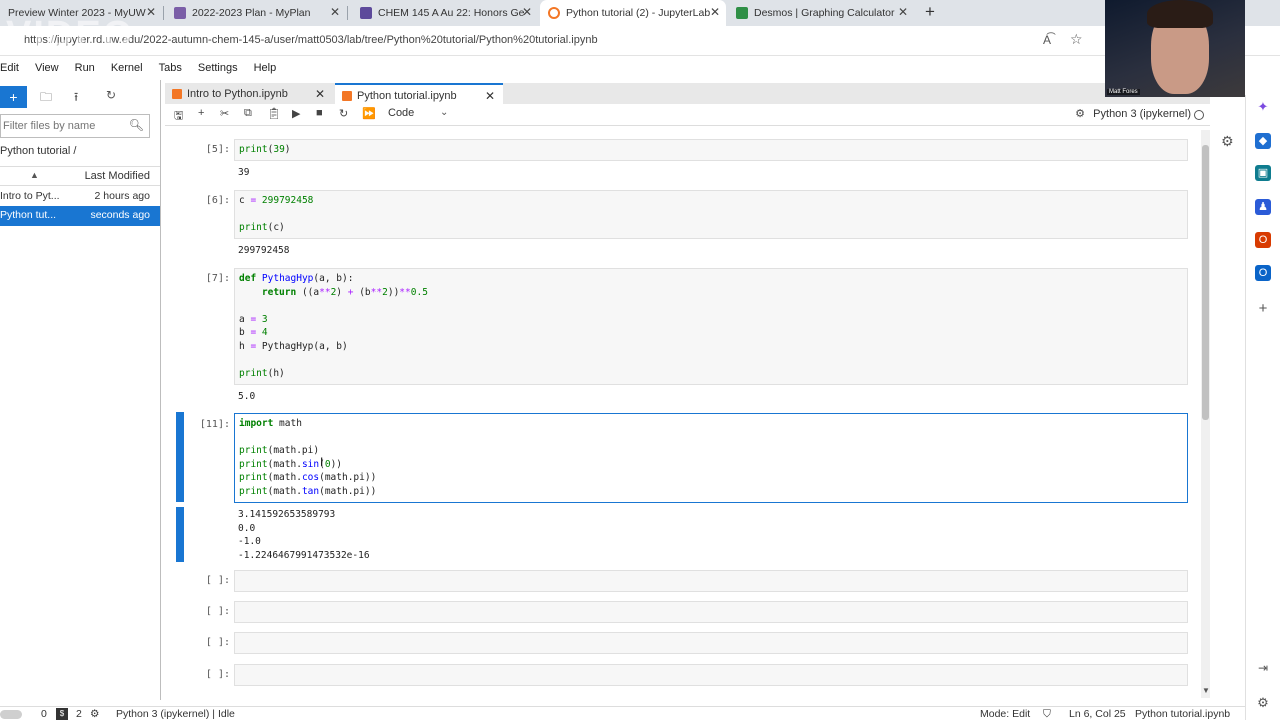 The height and width of the screenshot is (720, 1280). Describe the element at coordinates (237, 94) in the screenshot. I see `tab-label: Intro to Python.ipynb` at that location.